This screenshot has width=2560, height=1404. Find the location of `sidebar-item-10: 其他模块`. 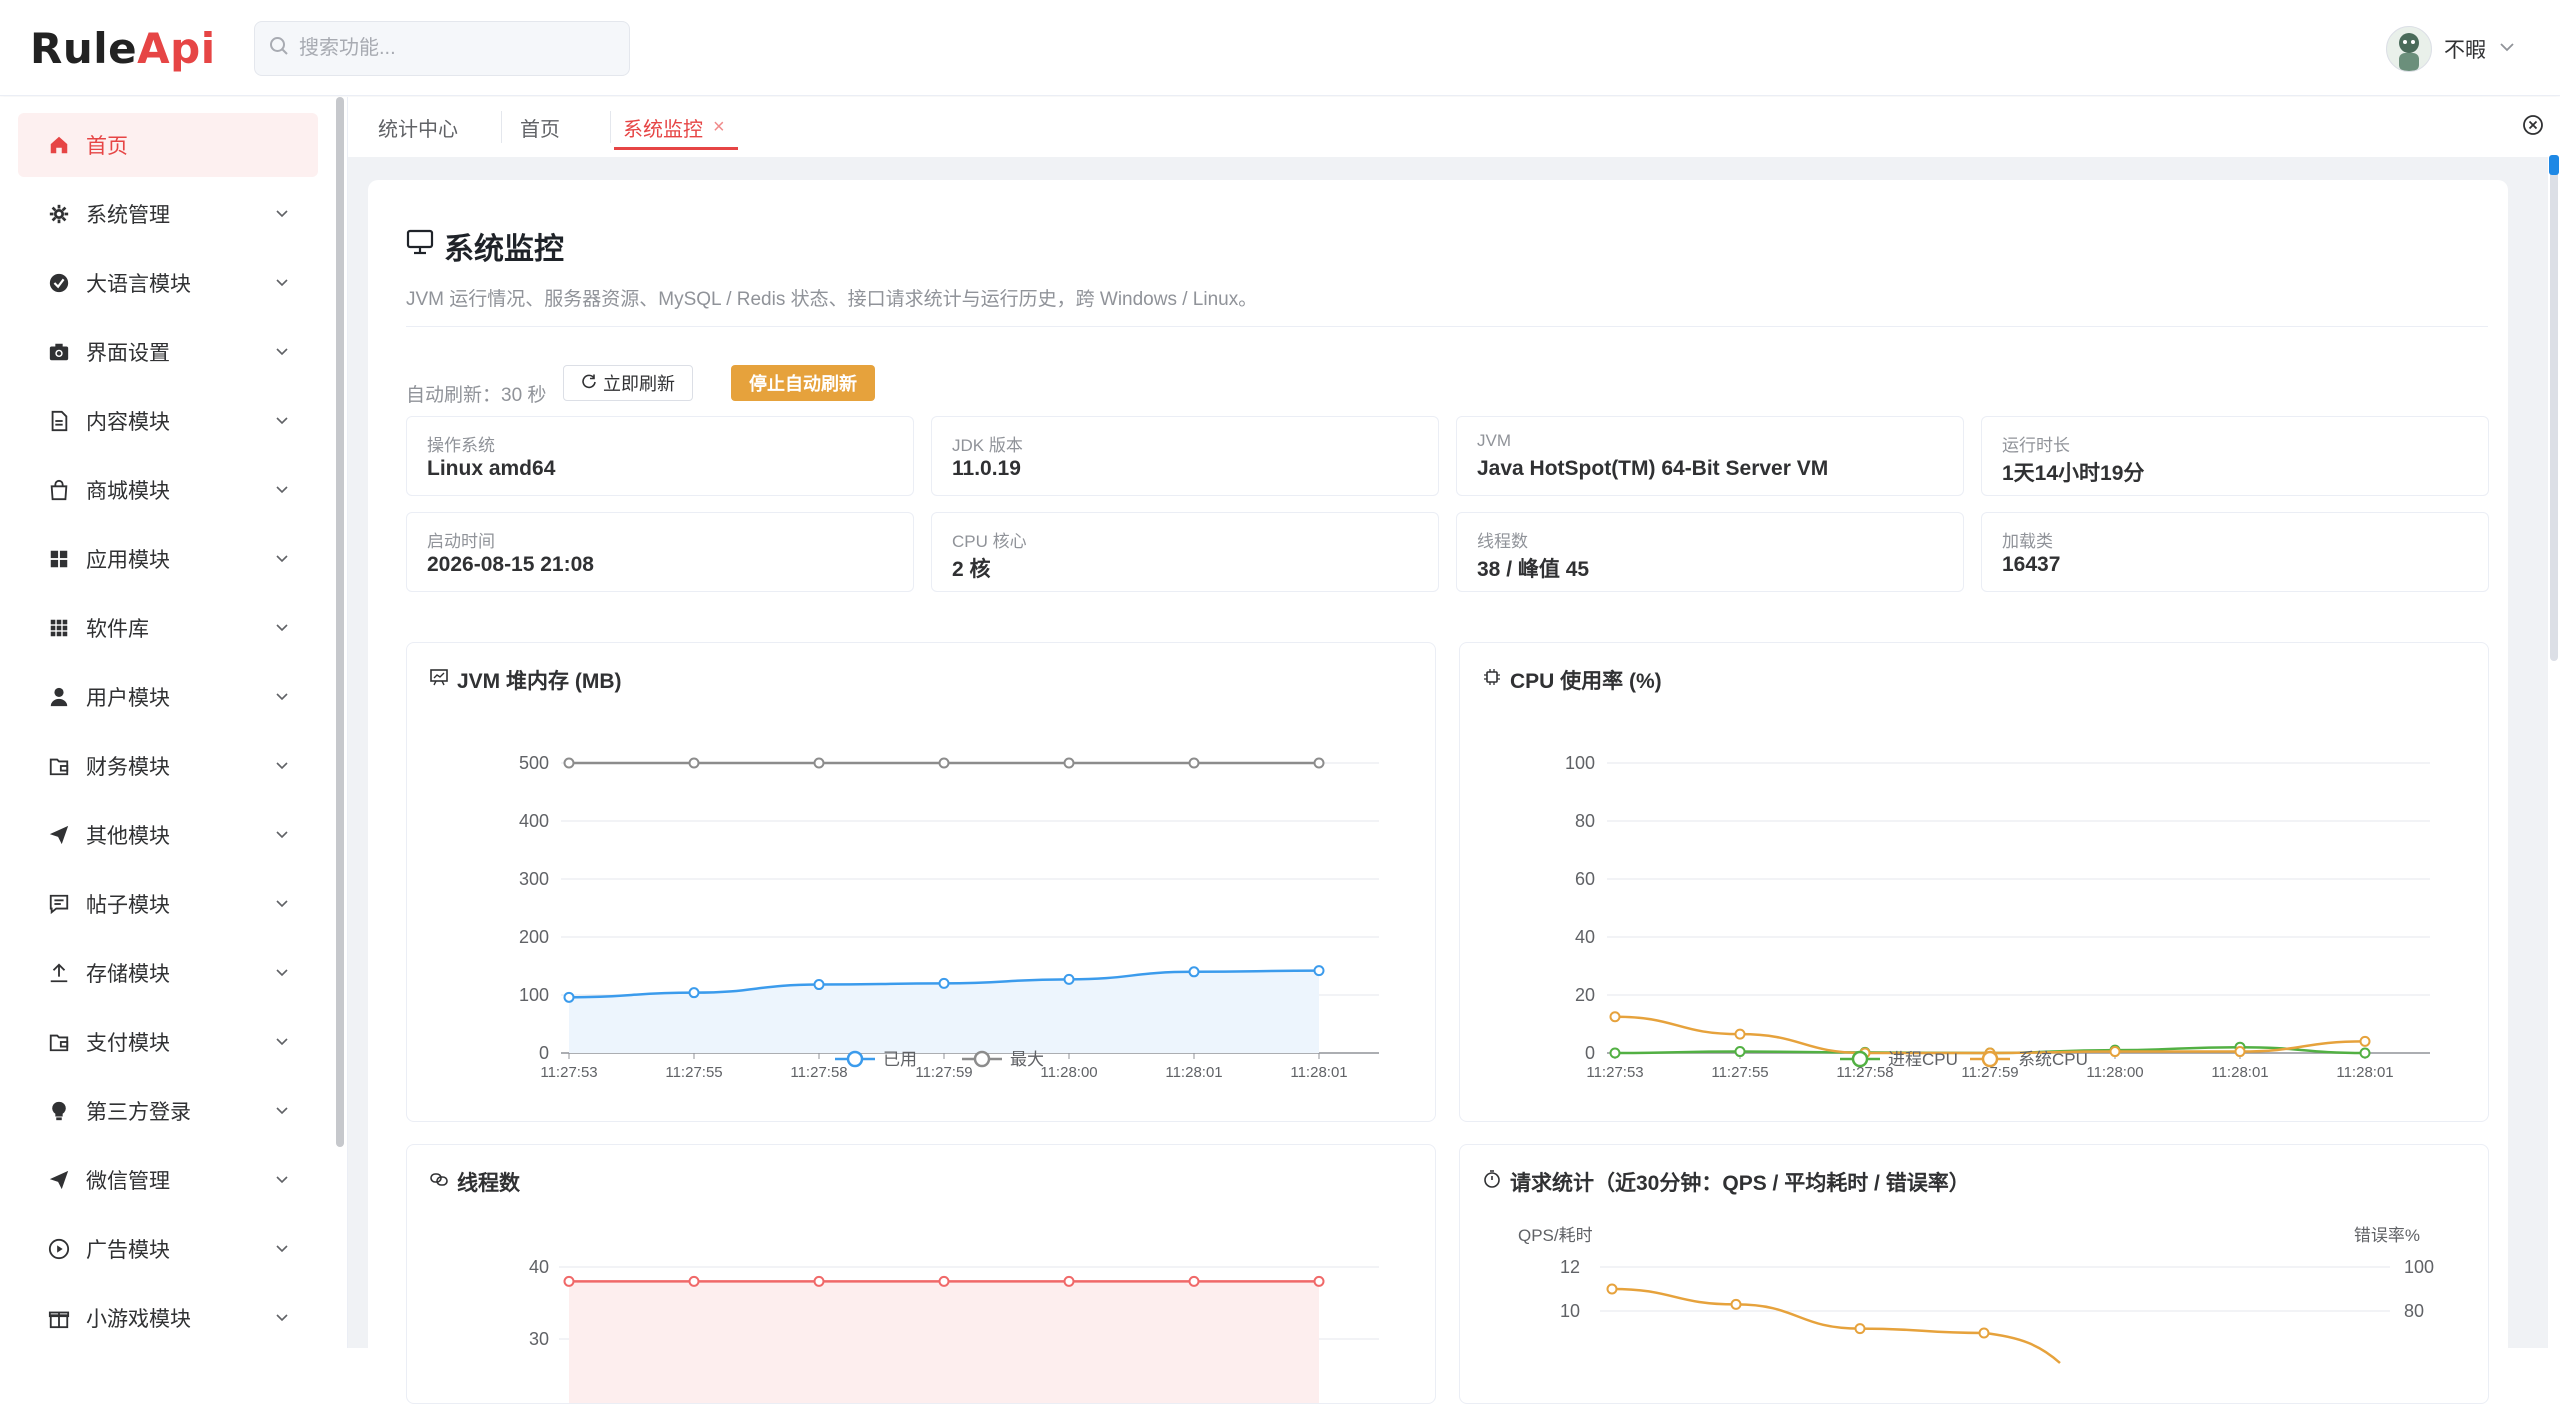

sidebar-item-10: 其他模块 is located at coordinates (168, 835).